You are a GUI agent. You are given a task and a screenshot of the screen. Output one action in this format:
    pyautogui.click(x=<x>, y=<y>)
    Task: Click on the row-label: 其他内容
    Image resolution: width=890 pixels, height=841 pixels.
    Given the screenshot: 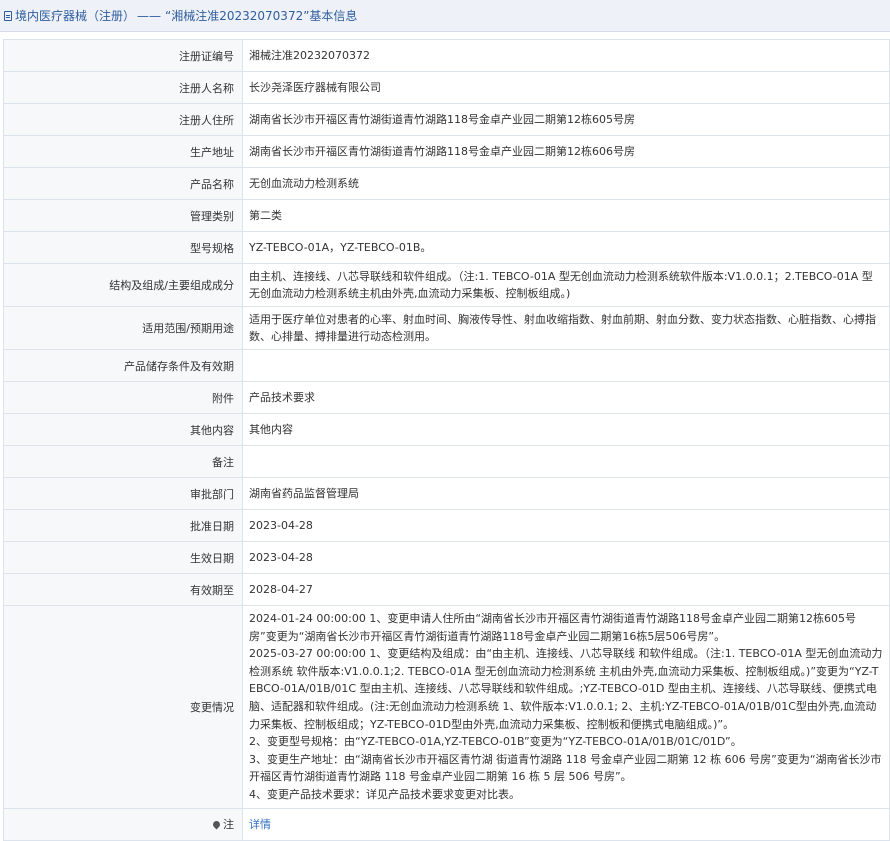 What is the action you would take?
    pyautogui.click(x=123, y=429)
    